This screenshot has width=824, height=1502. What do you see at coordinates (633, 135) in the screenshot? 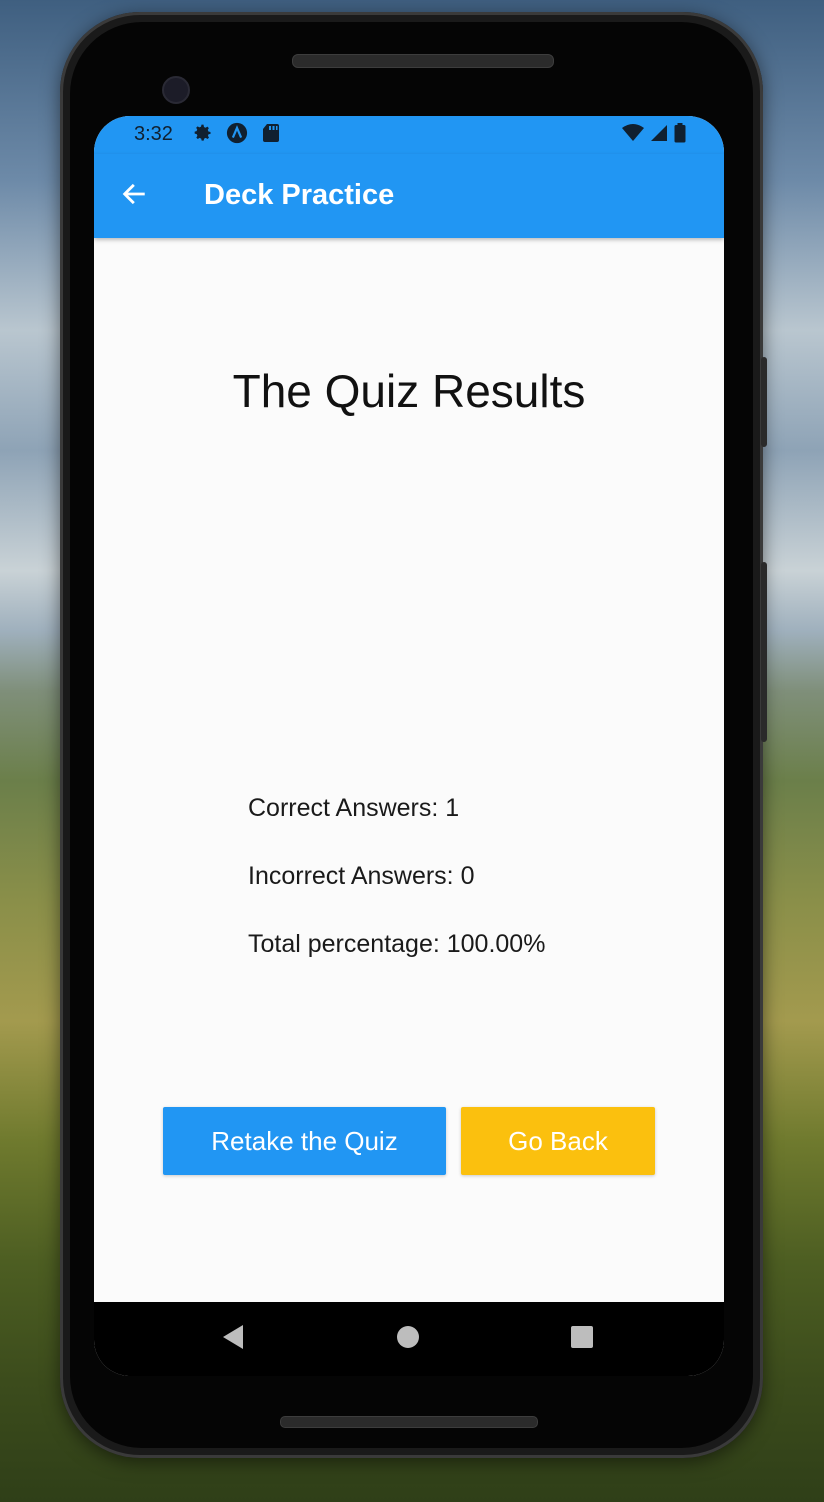
I see `wifi-icon` at bounding box center [633, 135].